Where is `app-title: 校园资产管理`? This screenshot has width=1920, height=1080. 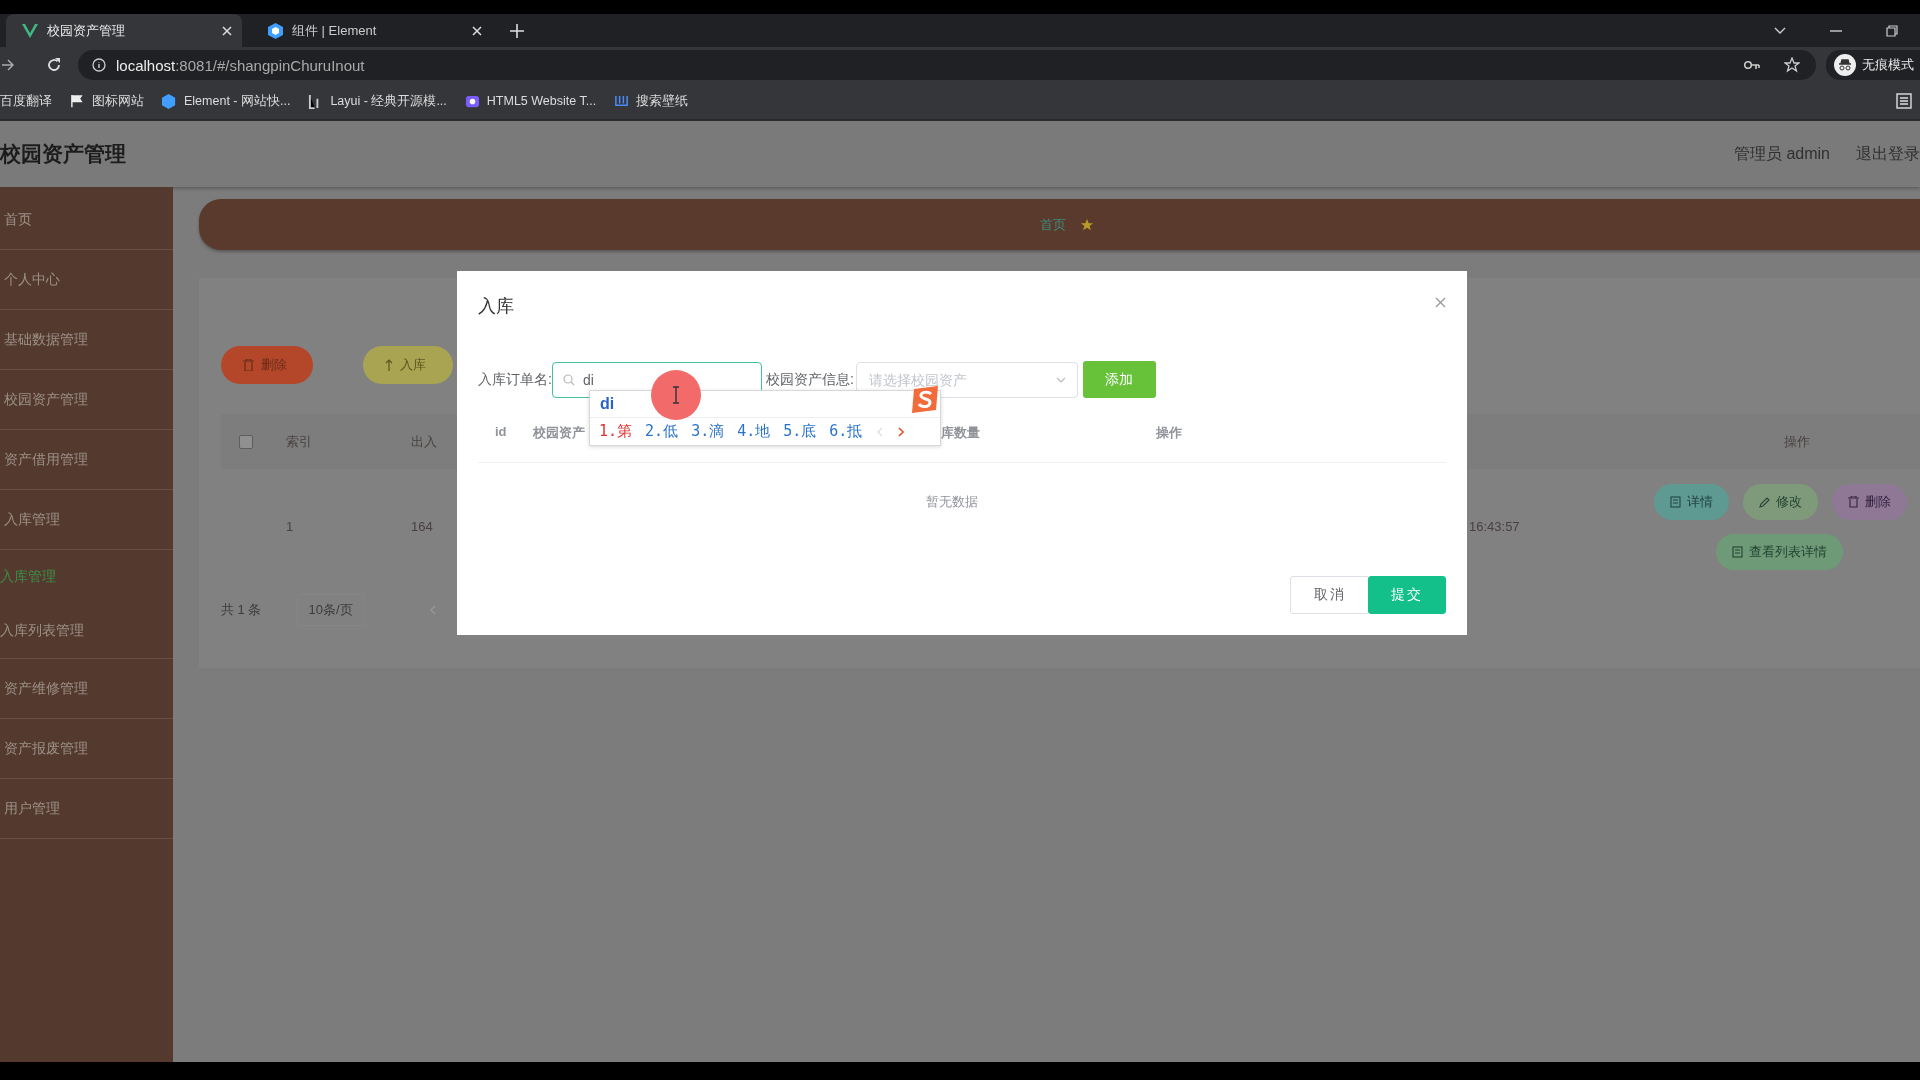 app-title: 校园资产管理 is located at coordinates (63, 154).